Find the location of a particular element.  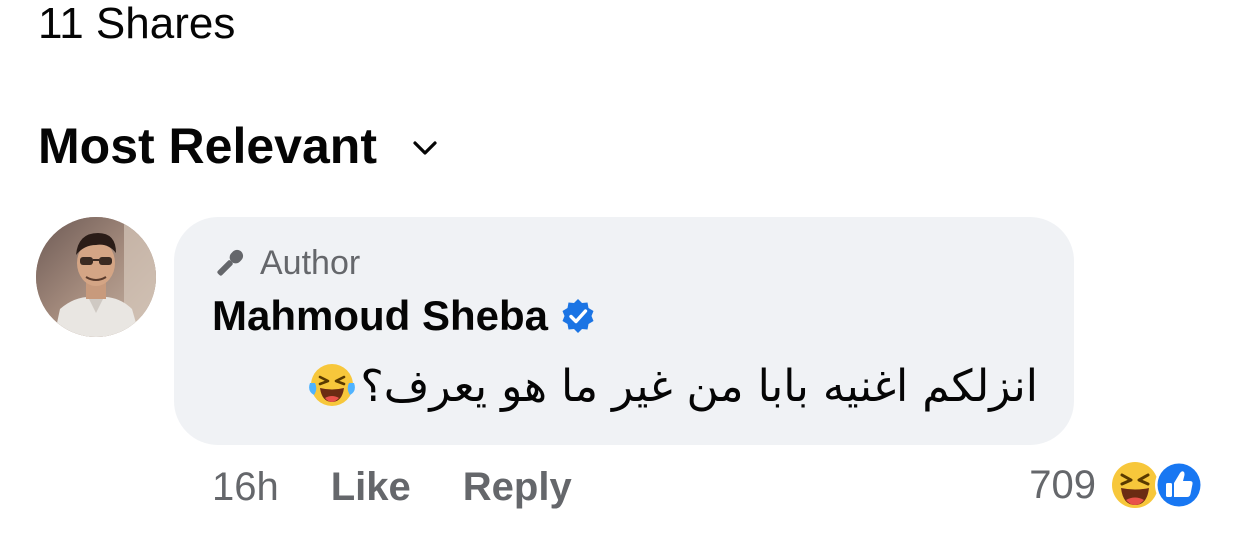

reaction-count: 709 is located at coordinates (1062, 485).